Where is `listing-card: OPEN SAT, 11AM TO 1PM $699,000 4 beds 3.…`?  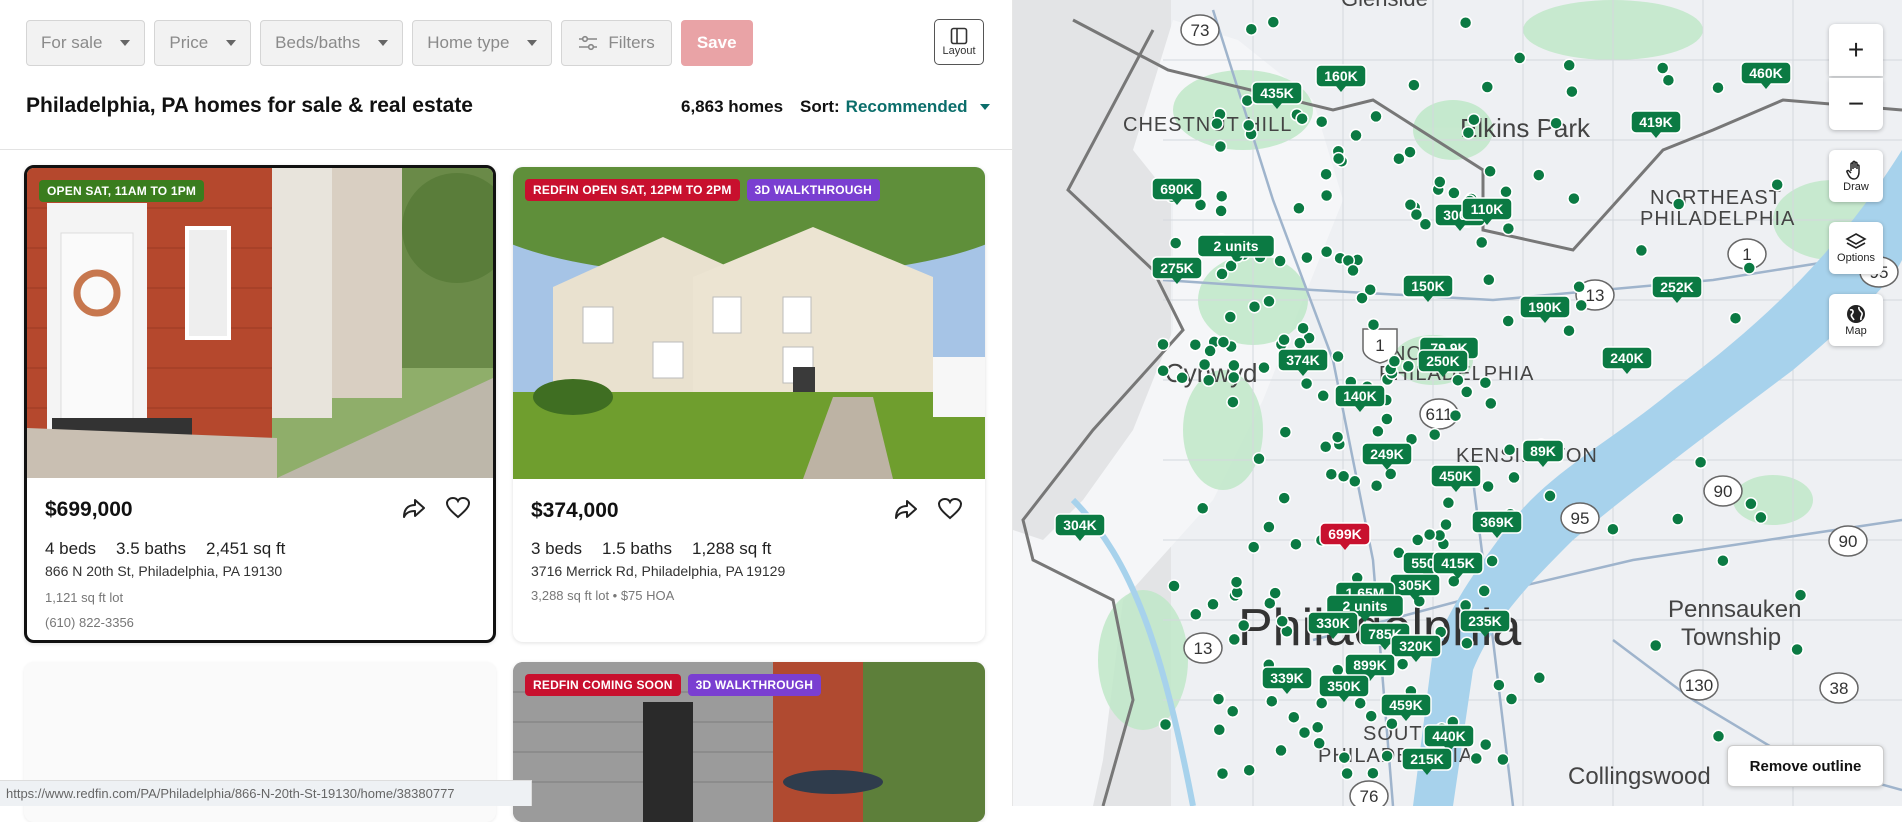
listing-card: OPEN SAT, 11AM TO 1PM $699,000 4 beds 3.… is located at coordinates (260, 404).